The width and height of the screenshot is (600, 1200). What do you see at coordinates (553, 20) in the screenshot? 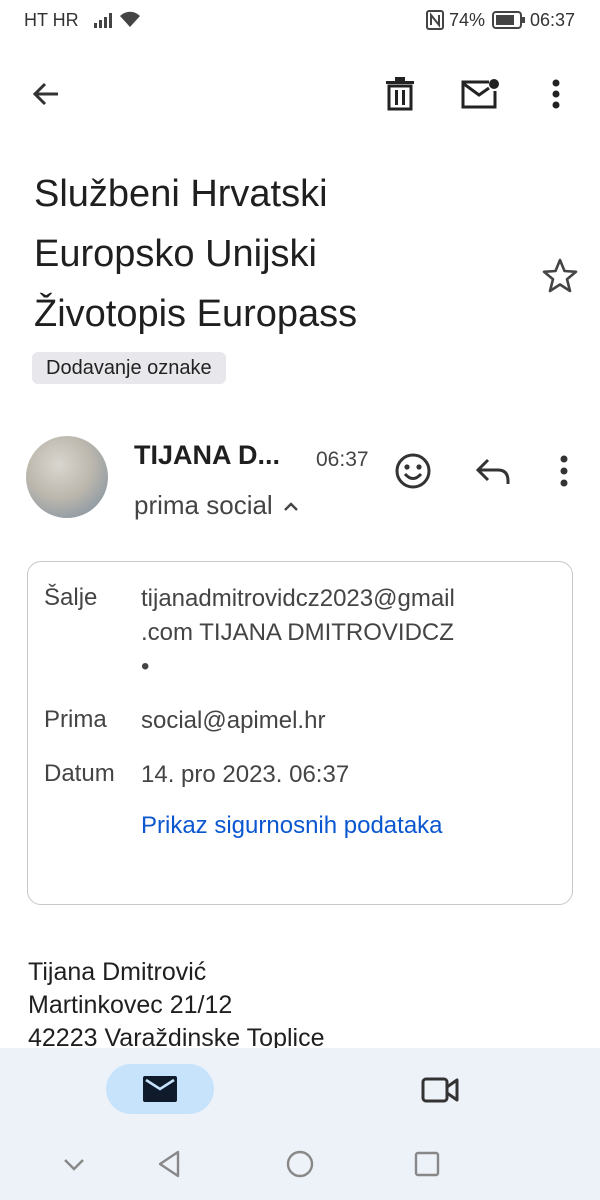
I see `status-time: 06:37` at bounding box center [553, 20].